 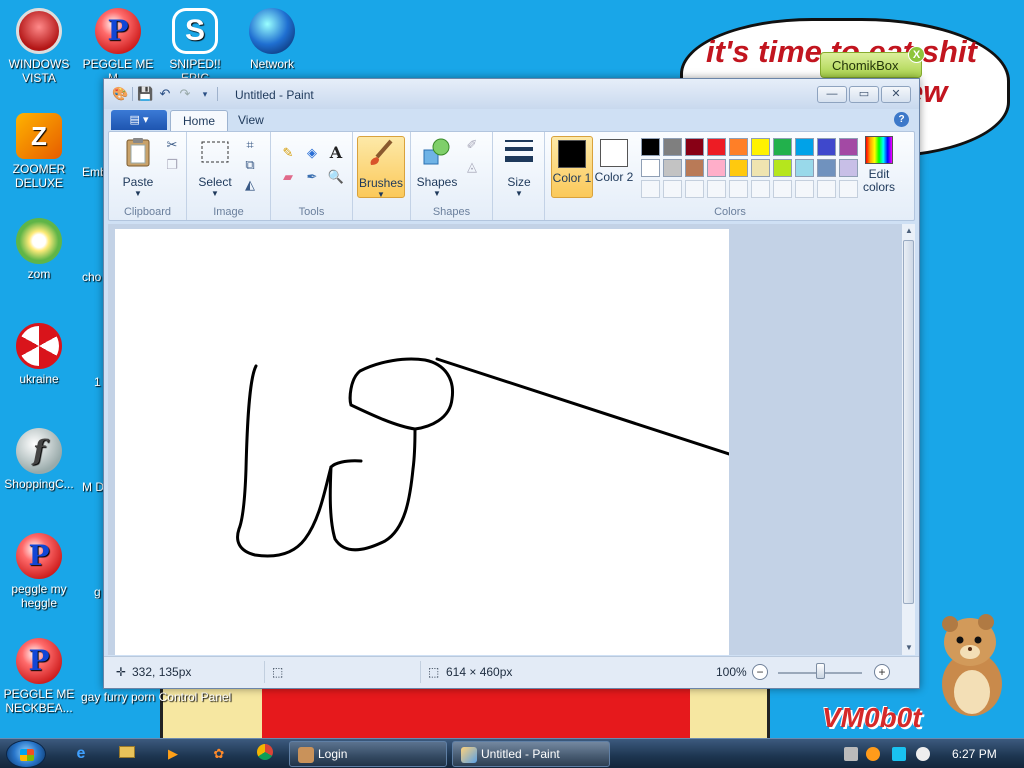 I want to click on crop-icon: ⌗, so click(x=250, y=145).